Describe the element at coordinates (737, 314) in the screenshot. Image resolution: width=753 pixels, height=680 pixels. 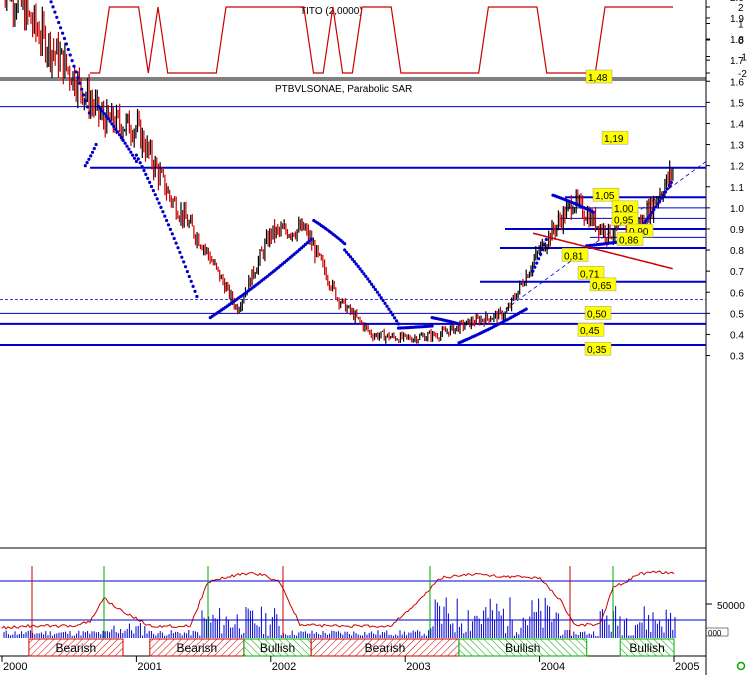
I see `price-tick-label: 0.5` at that location.